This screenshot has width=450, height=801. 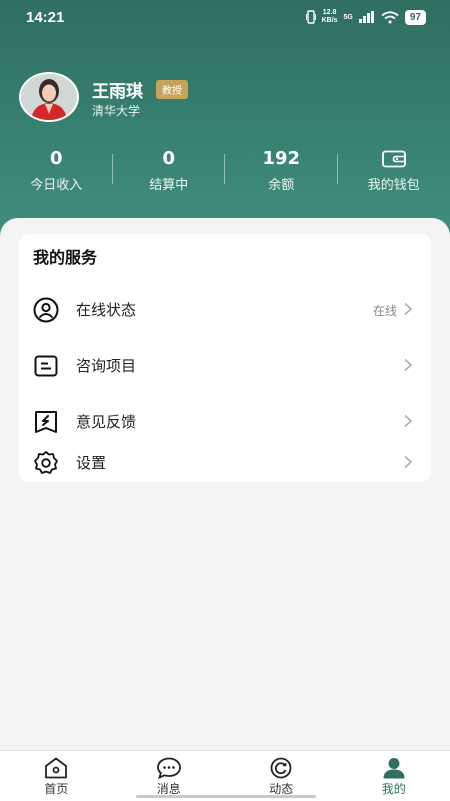 I want to click on bottom-nav: 首页 消息 动态 我的, so click(x=225, y=775).